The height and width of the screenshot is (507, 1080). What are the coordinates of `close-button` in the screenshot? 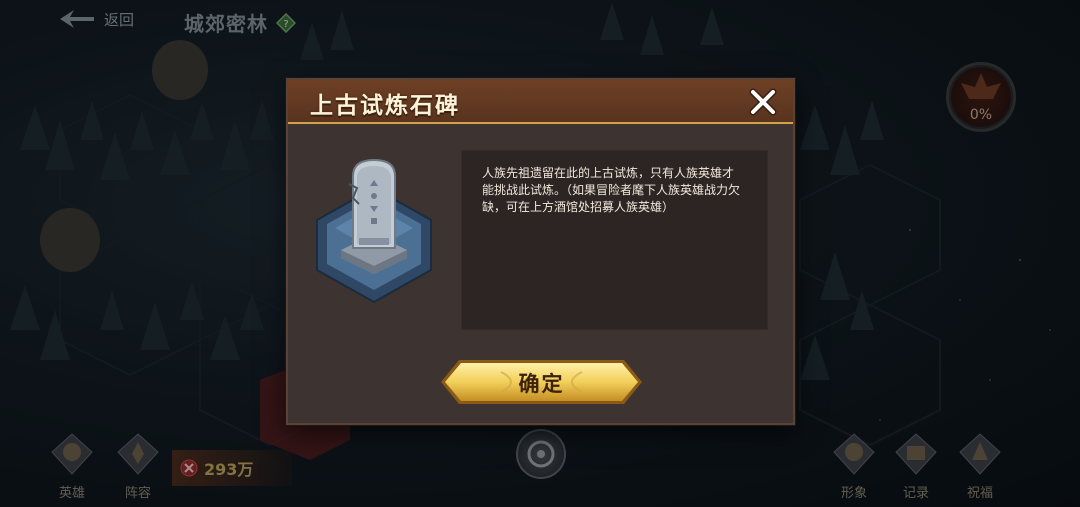 It's located at (763, 102).